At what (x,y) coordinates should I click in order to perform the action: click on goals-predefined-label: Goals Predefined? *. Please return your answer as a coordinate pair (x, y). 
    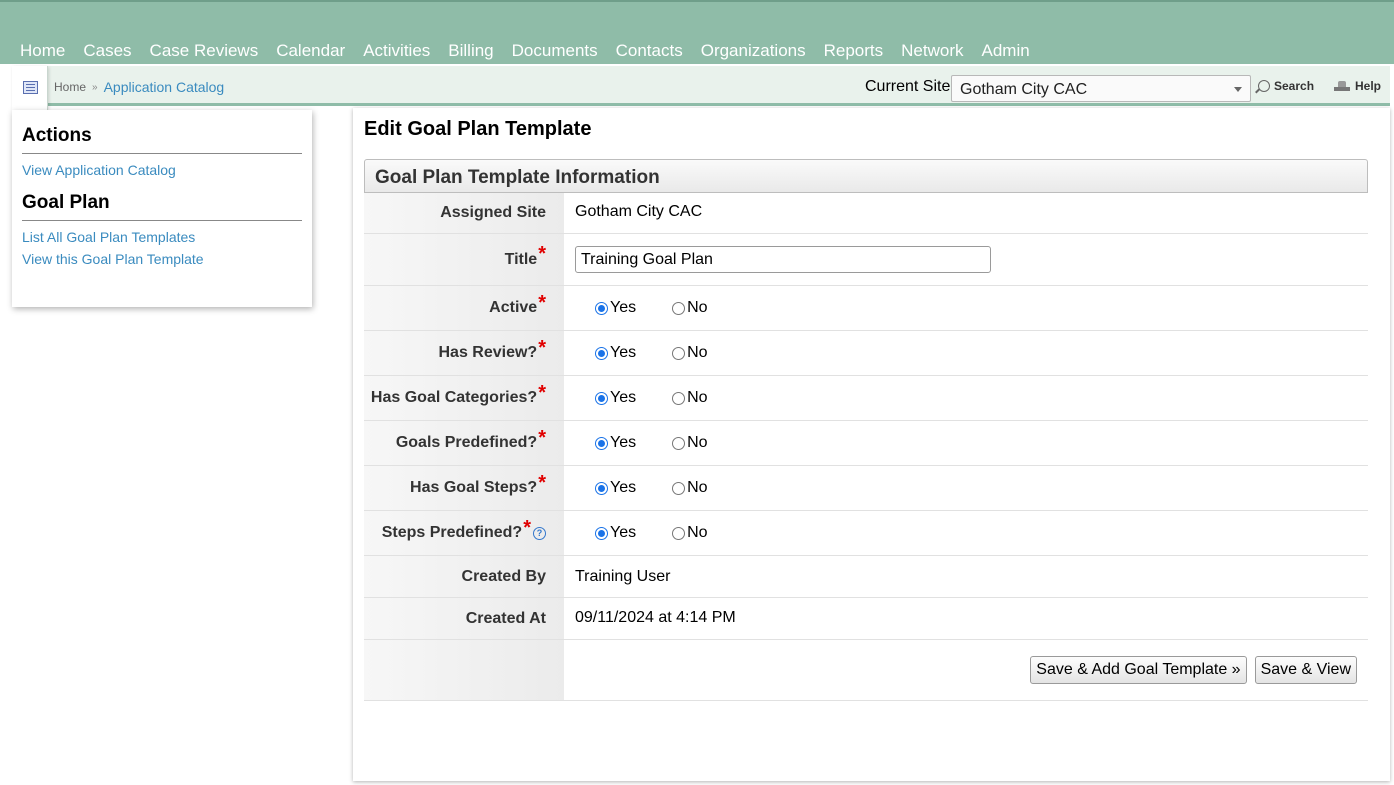
    Looking at the image, I should click on (464, 443).